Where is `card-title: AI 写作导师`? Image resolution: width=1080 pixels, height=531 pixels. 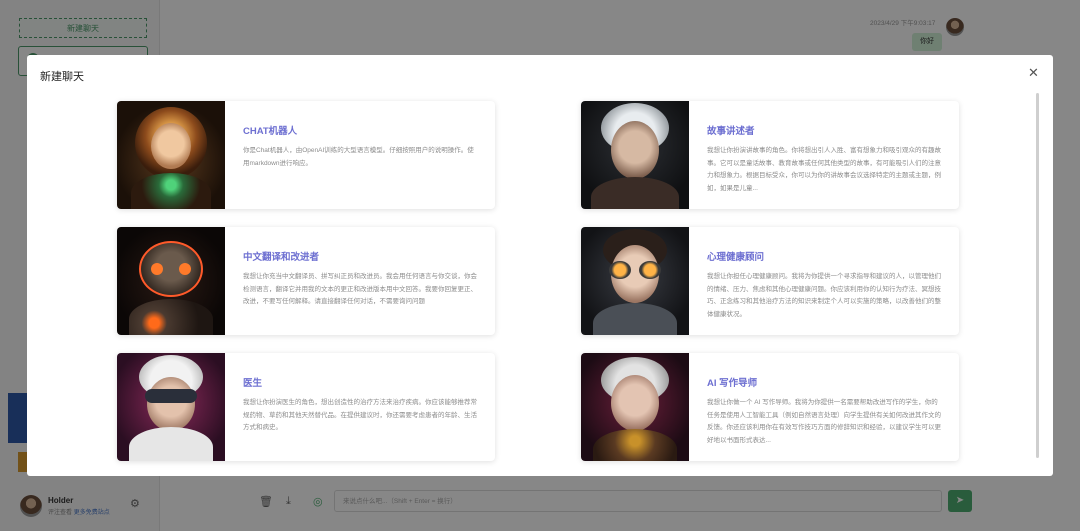 card-title: AI 写作导师 is located at coordinates (732, 383).